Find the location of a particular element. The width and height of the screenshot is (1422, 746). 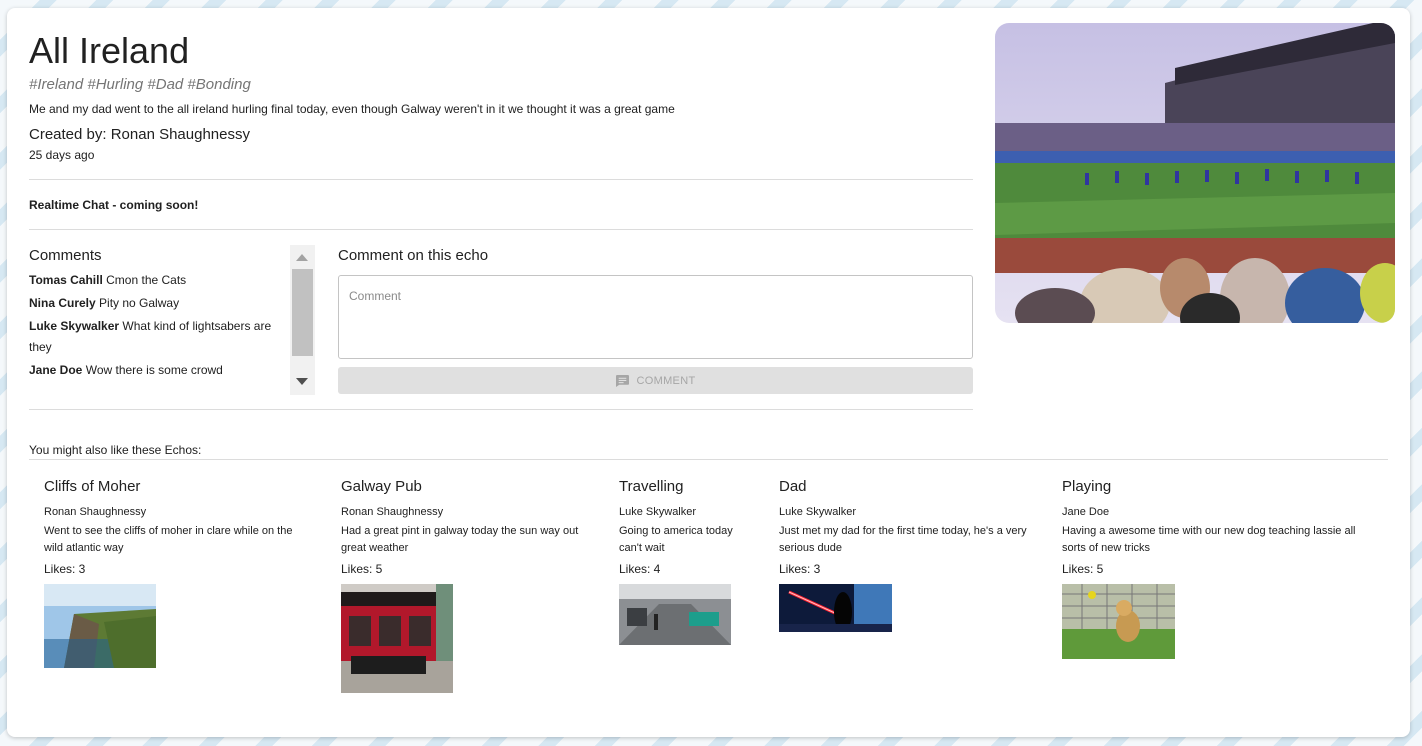

comment-item: Tomas Cahill Cmon the Cats is located at coordinates (156, 280).